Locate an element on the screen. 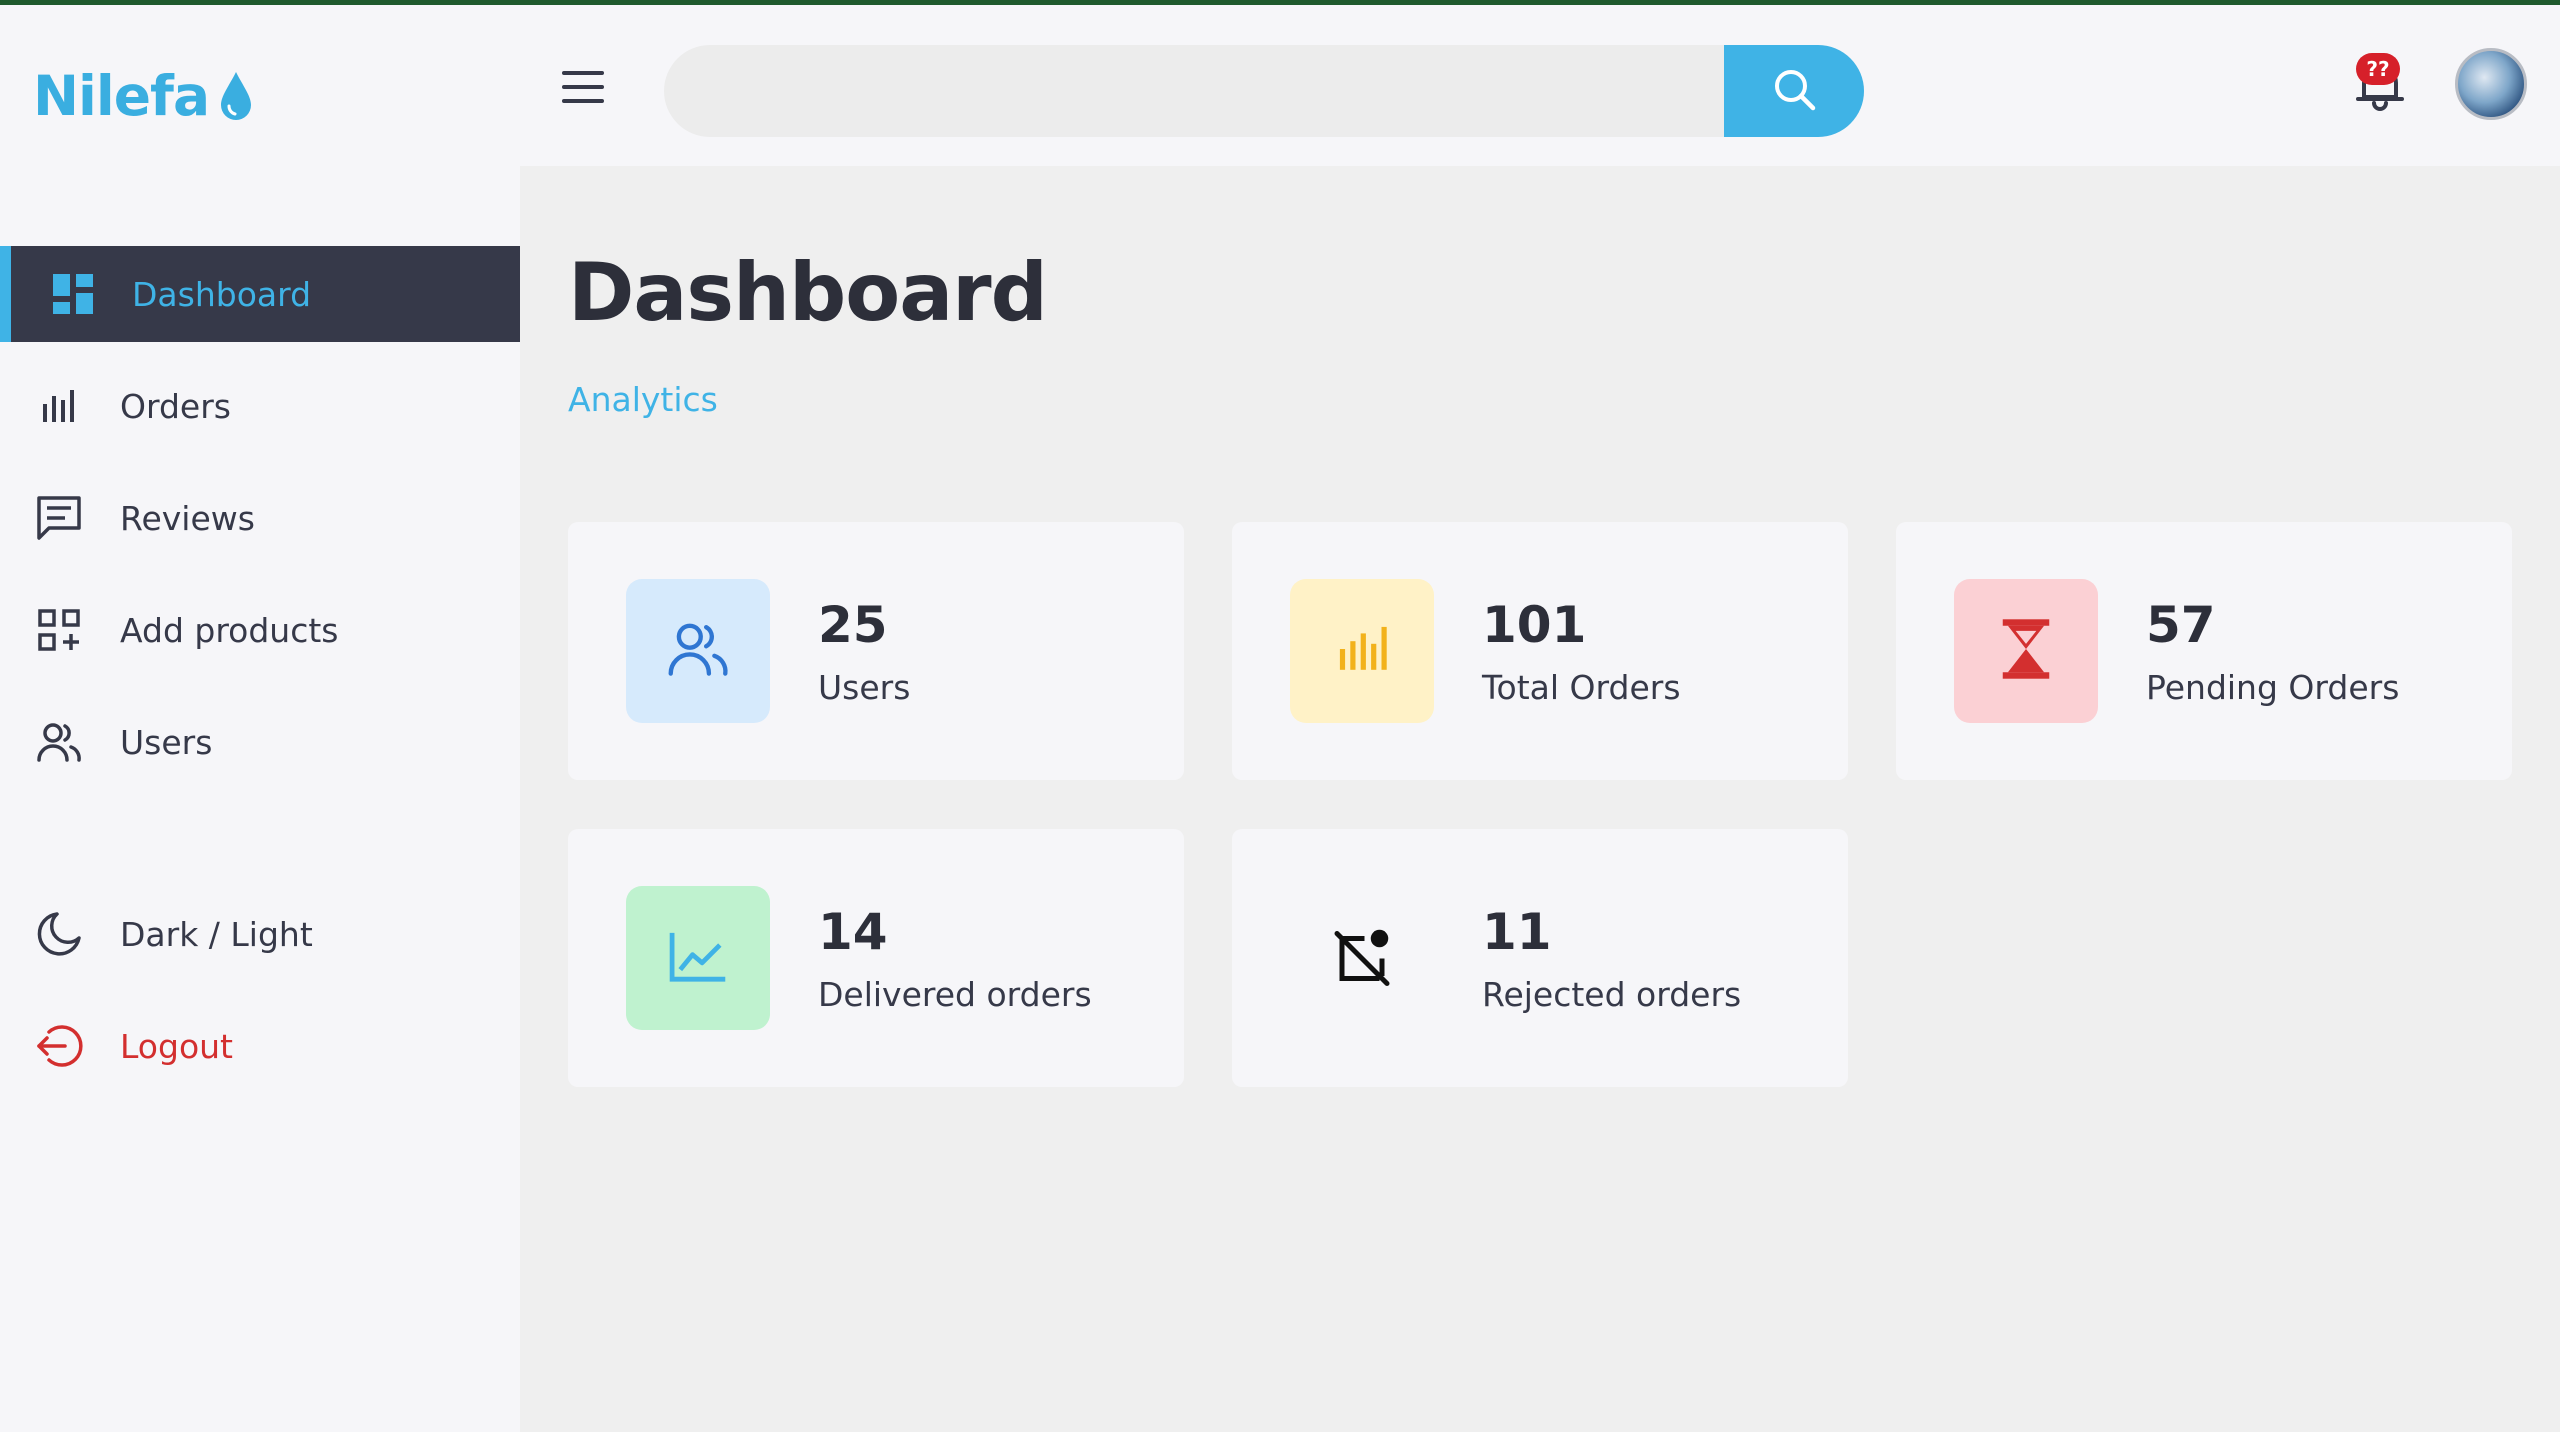 This screenshot has width=2560, height=1432. add-grid-icon is located at coordinates (59, 630).